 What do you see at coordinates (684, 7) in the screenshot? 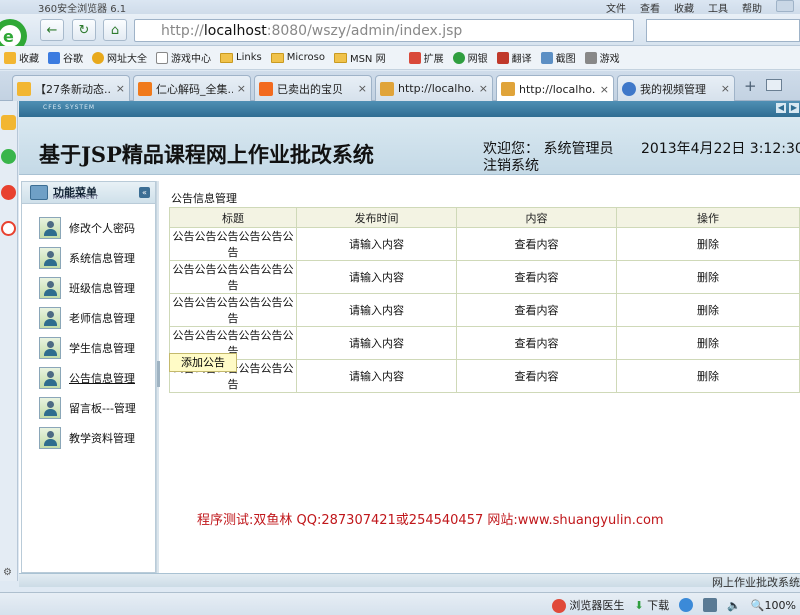
I see `menu-favorites: 收藏` at bounding box center [684, 7].